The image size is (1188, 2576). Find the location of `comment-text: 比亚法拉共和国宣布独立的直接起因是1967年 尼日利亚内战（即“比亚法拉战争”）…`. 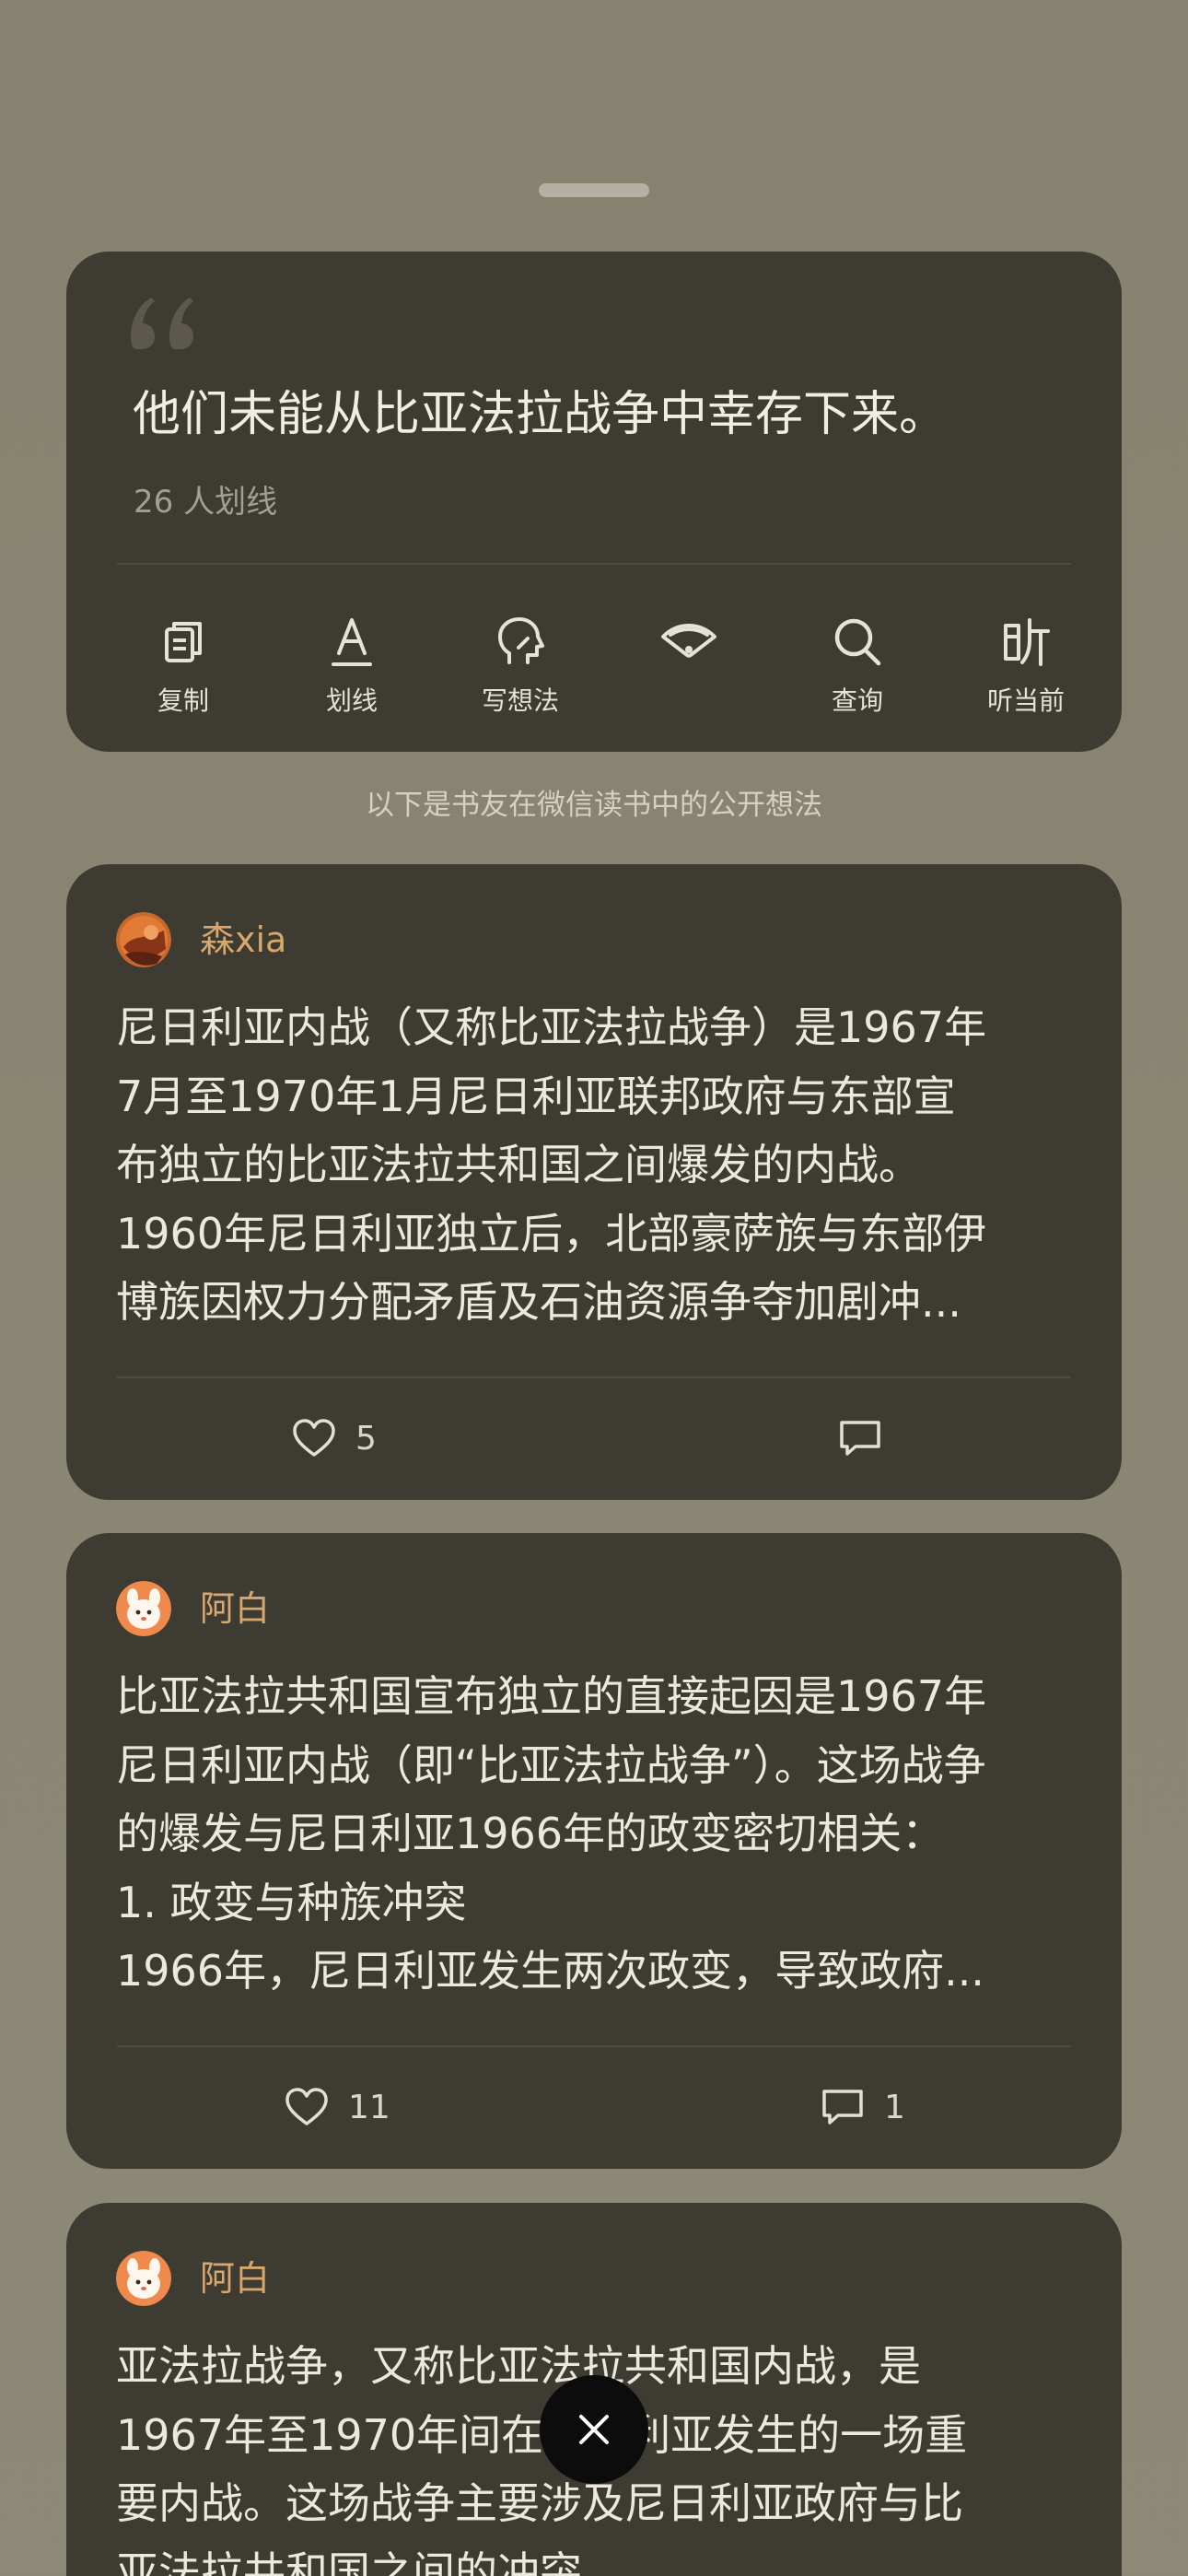

comment-text: 比亚法拉共和国宣布独立的直接起因是1967年 尼日利亚内战（即“比亚法拉战争”）… is located at coordinates (598, 1834).